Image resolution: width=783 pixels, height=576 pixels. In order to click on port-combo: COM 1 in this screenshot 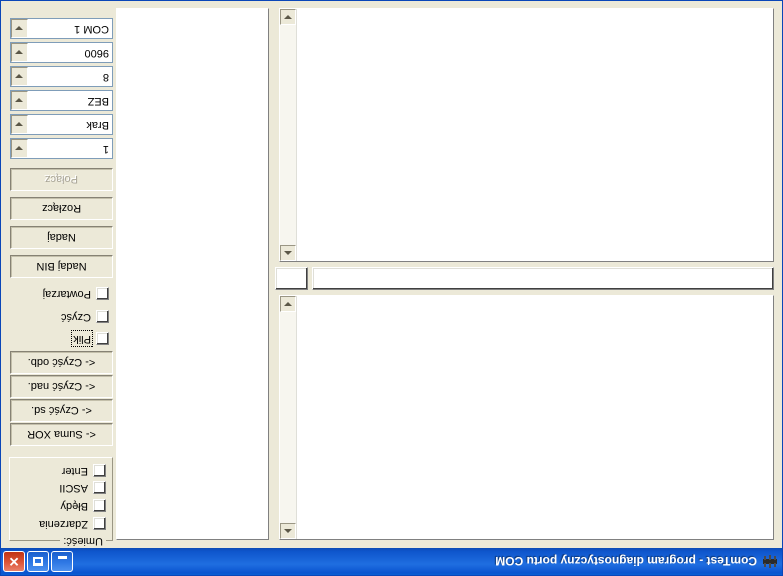, I will do `click(61, 28)`.